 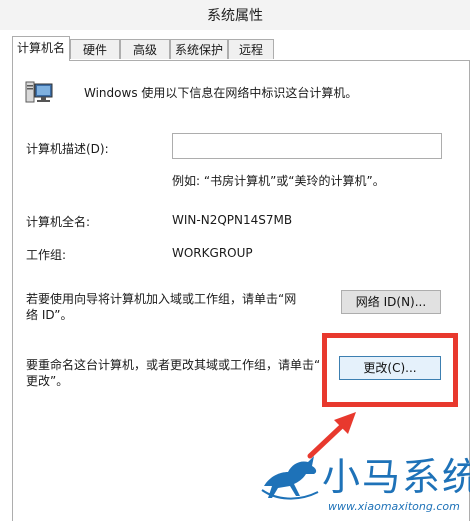 What do you see at coordinates (41, 48) in the screenshot?
I see `tab-computer-name: 计算机名` at bounding box center [41, 48].